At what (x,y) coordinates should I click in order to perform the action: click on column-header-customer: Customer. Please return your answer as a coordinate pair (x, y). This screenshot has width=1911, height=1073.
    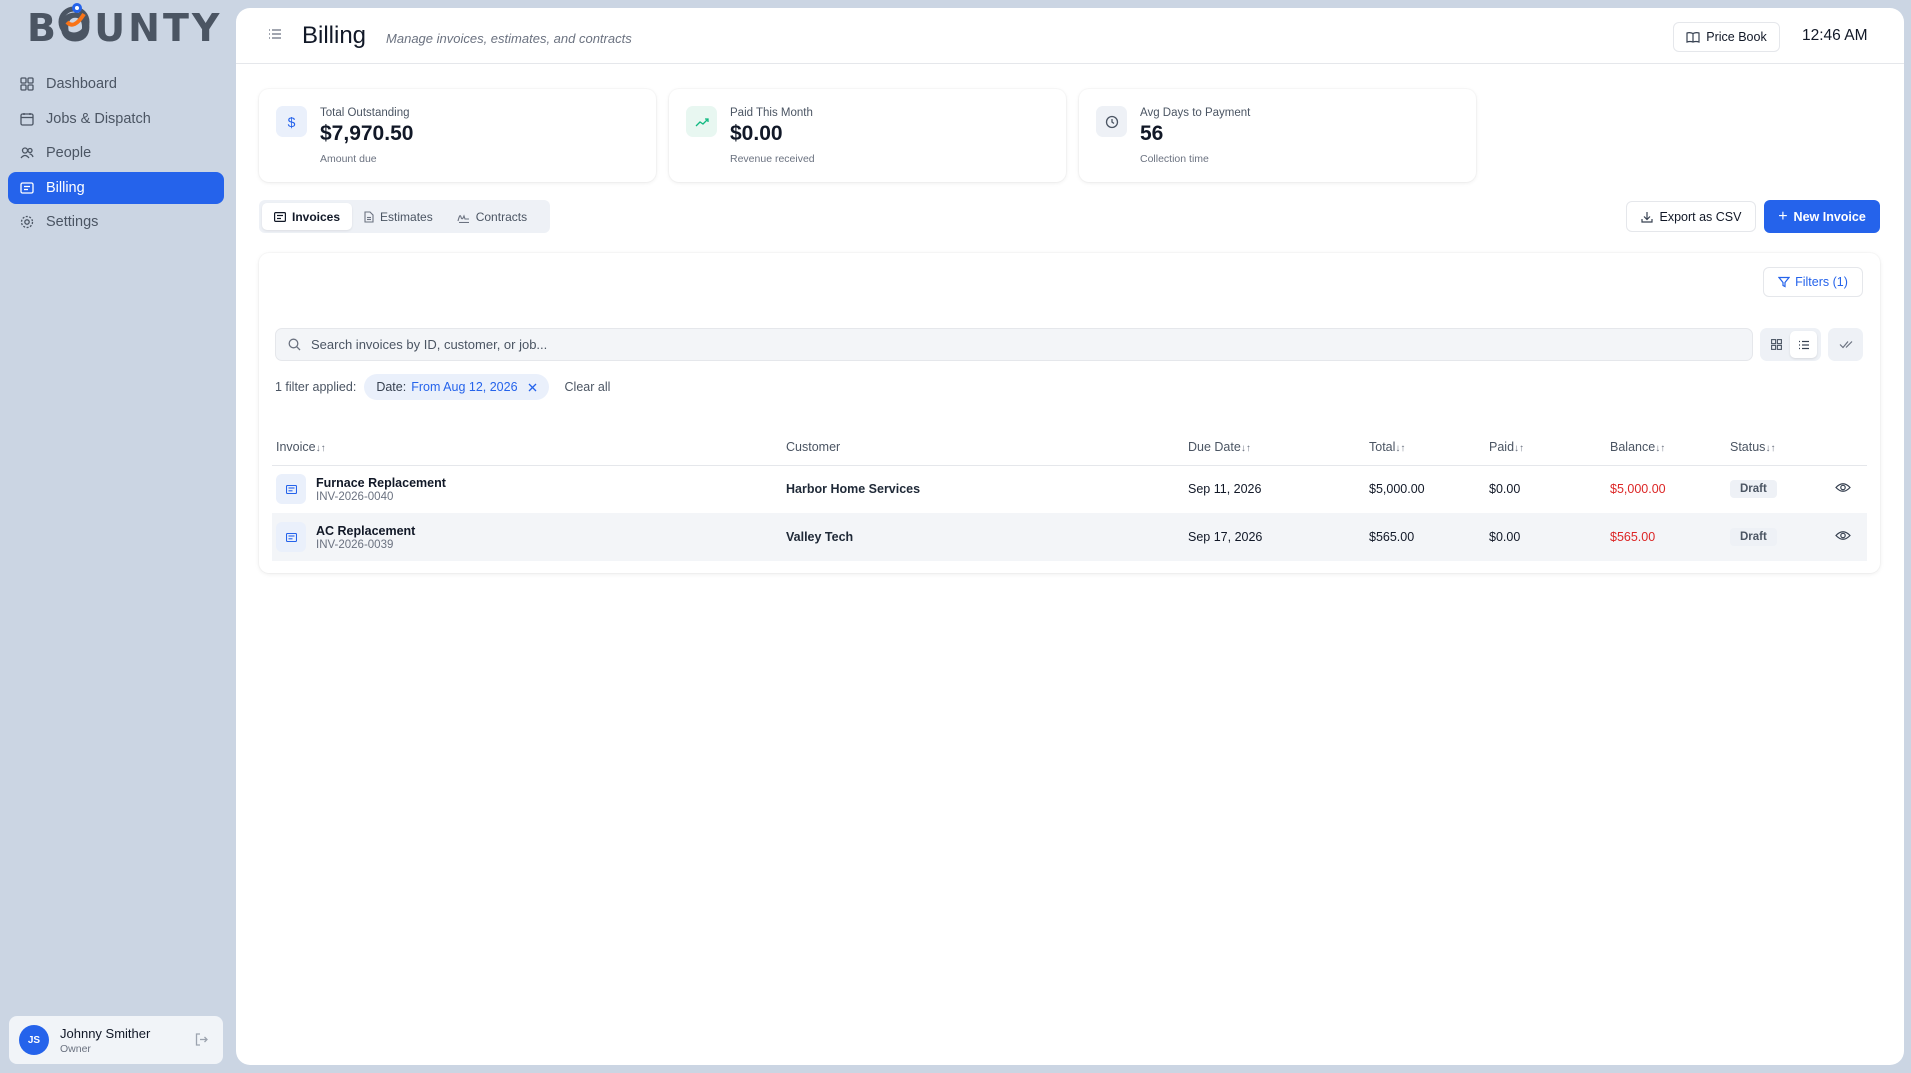
    Looking at the image, I should click on (983, 447).